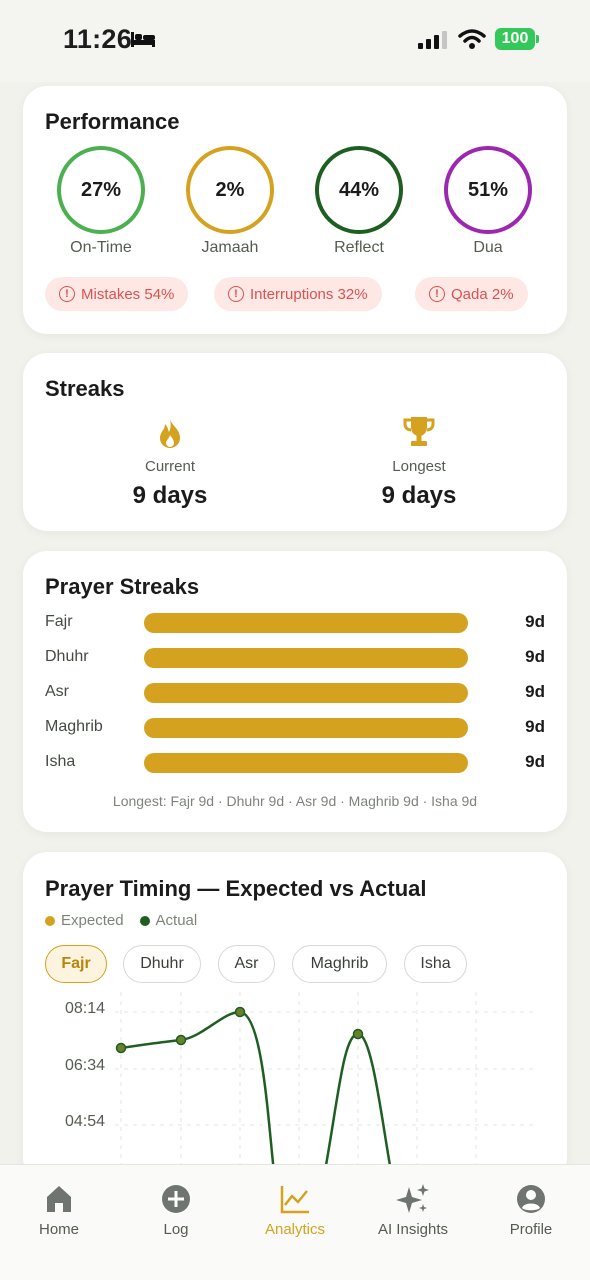 The width and height of the screenshot is (590, 1280). I want to click on ring-label: On-Time, so click(101, 247).